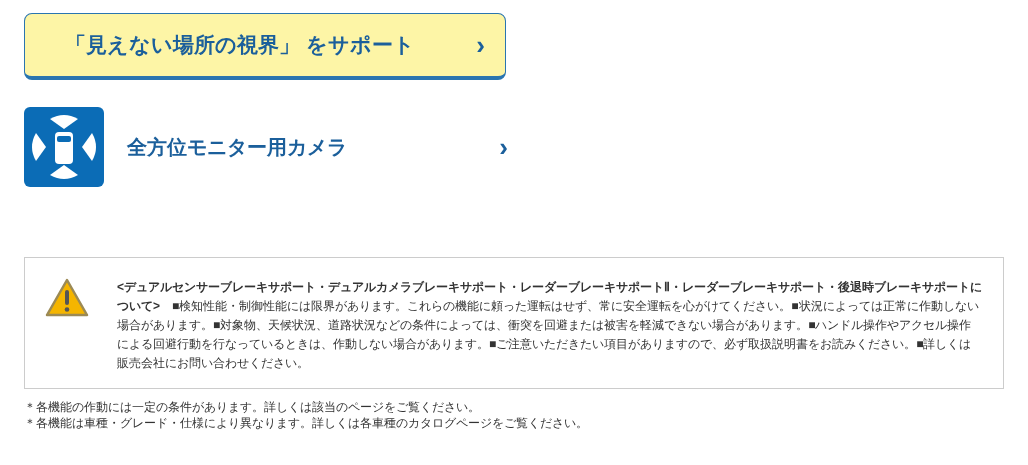 The height and width of the screenshot is (465, 1028). I want to click on footnote-text: ＊各機能は車種・グレード・仕様により異なります。詳しくは各車種のカタログページをご覧ください。, so click(306, 423).